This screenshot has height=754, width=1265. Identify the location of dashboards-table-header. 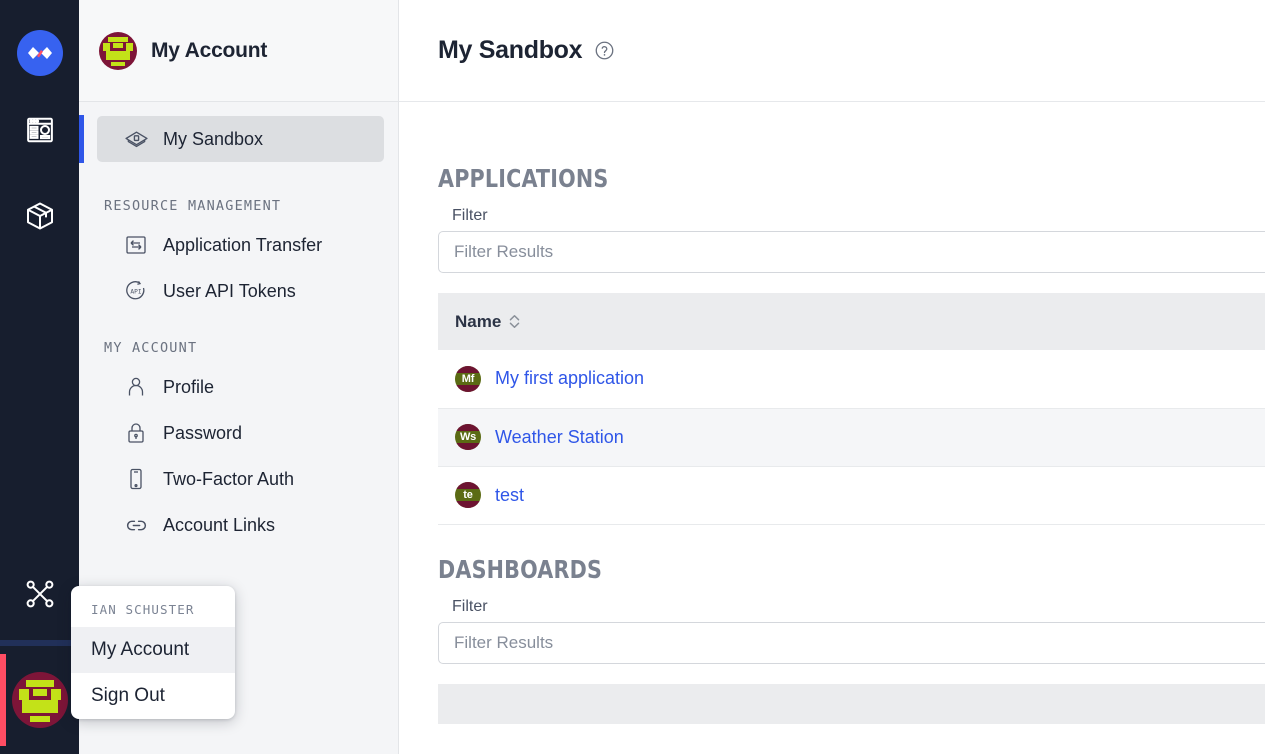
(851, 703).